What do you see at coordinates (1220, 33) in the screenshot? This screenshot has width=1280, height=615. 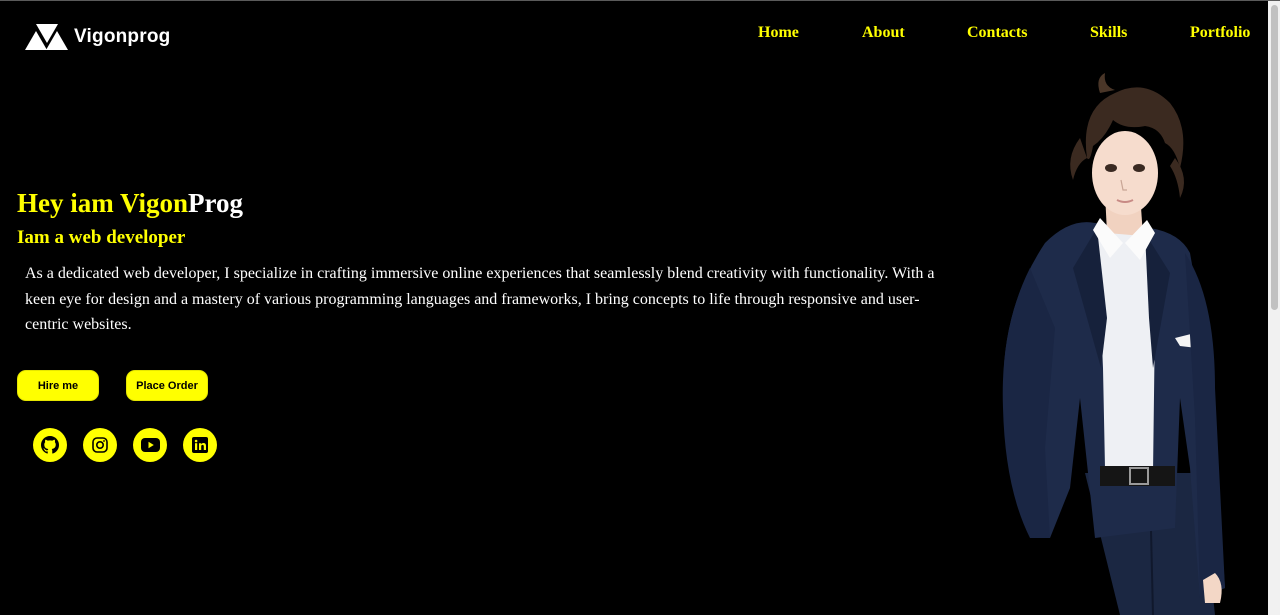 I see `nav-portfolio: Portfolio` at bounding box center [1220, 33].